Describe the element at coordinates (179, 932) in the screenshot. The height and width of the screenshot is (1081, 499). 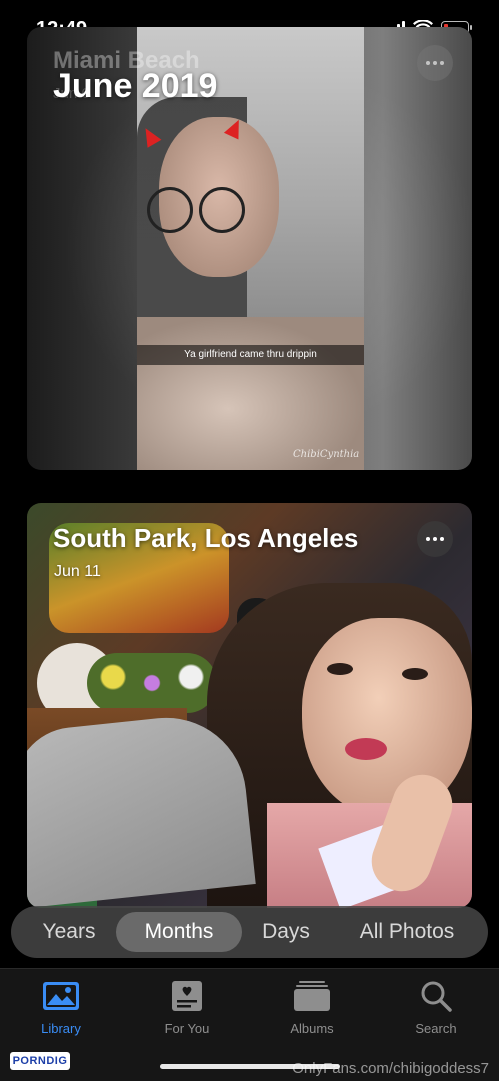
I see `segment-months: Months` at that location.